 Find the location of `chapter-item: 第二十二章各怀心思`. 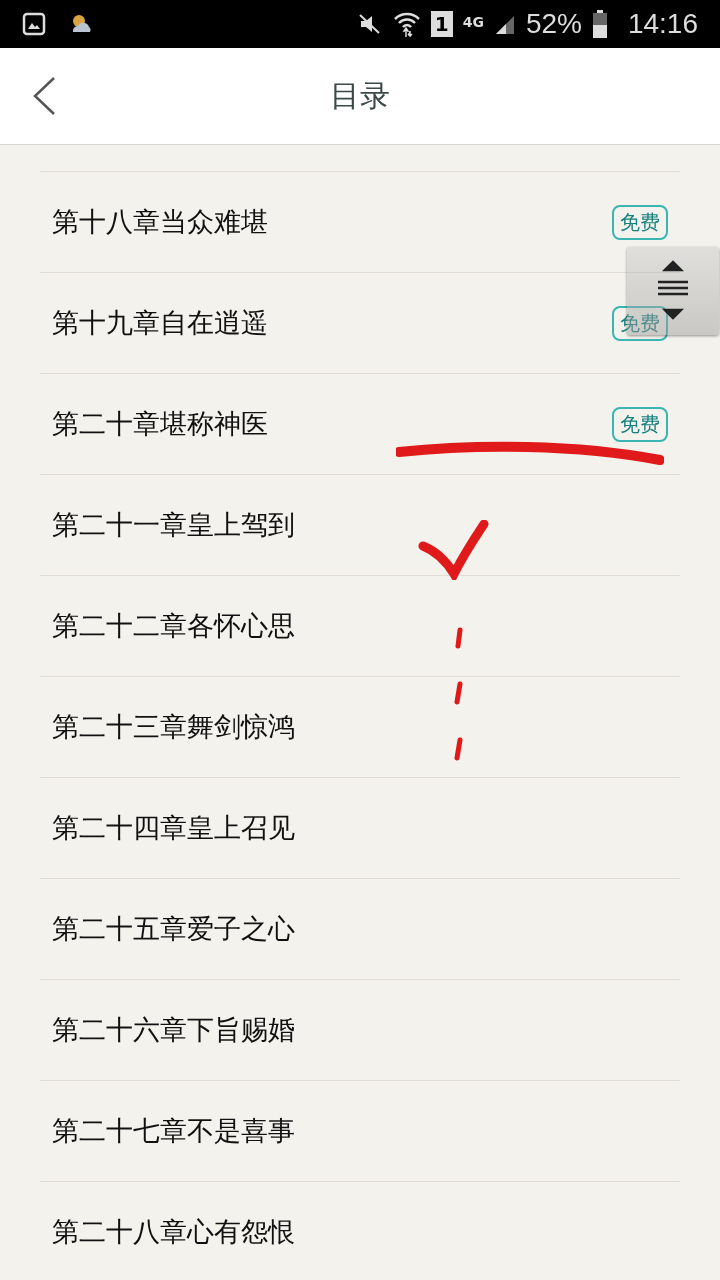

chapter-item: 第二十二章各怀心思 is located at coordinates (360, 625).